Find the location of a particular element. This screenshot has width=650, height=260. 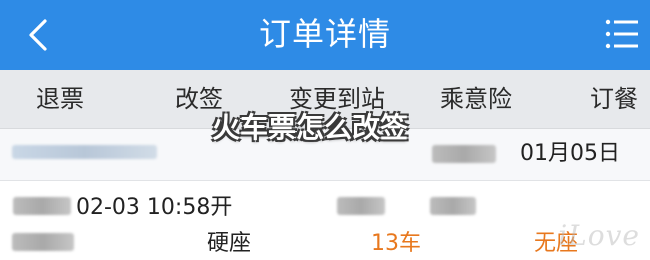

overlay-caption: 火车票怎么改签 is located at coordinates (310, 127).